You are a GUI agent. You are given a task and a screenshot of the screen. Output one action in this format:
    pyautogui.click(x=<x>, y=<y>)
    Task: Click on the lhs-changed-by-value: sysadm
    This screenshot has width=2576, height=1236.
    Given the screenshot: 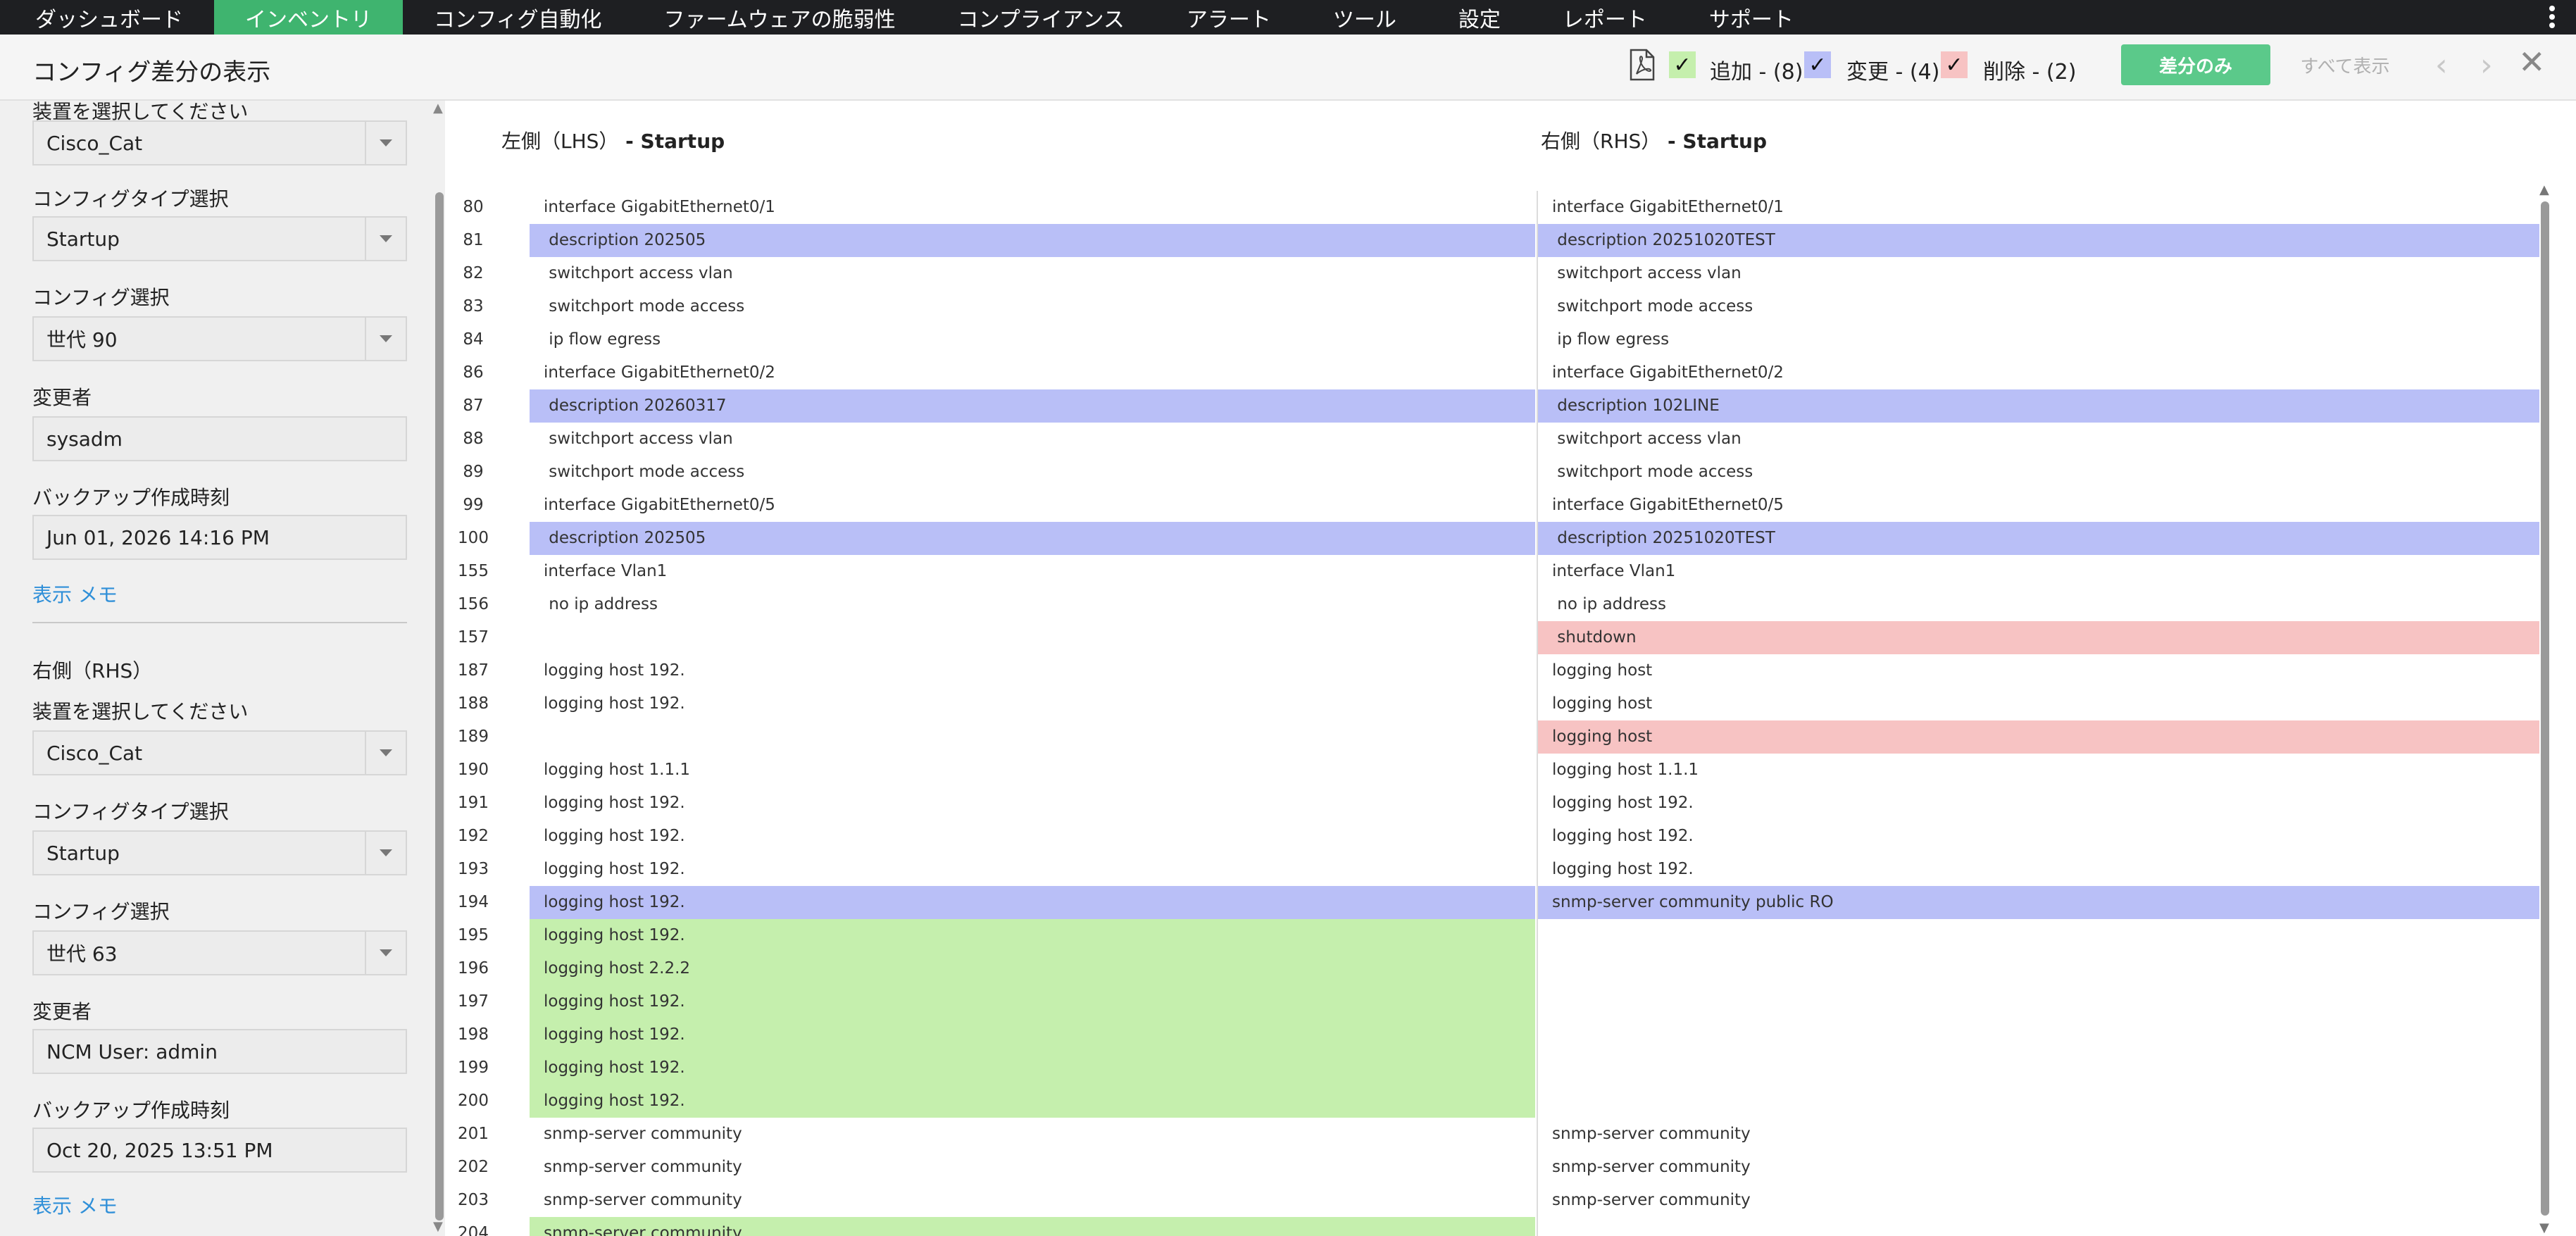 What is the action you would take?
    pyautogui.click(x=84, y=439)
    